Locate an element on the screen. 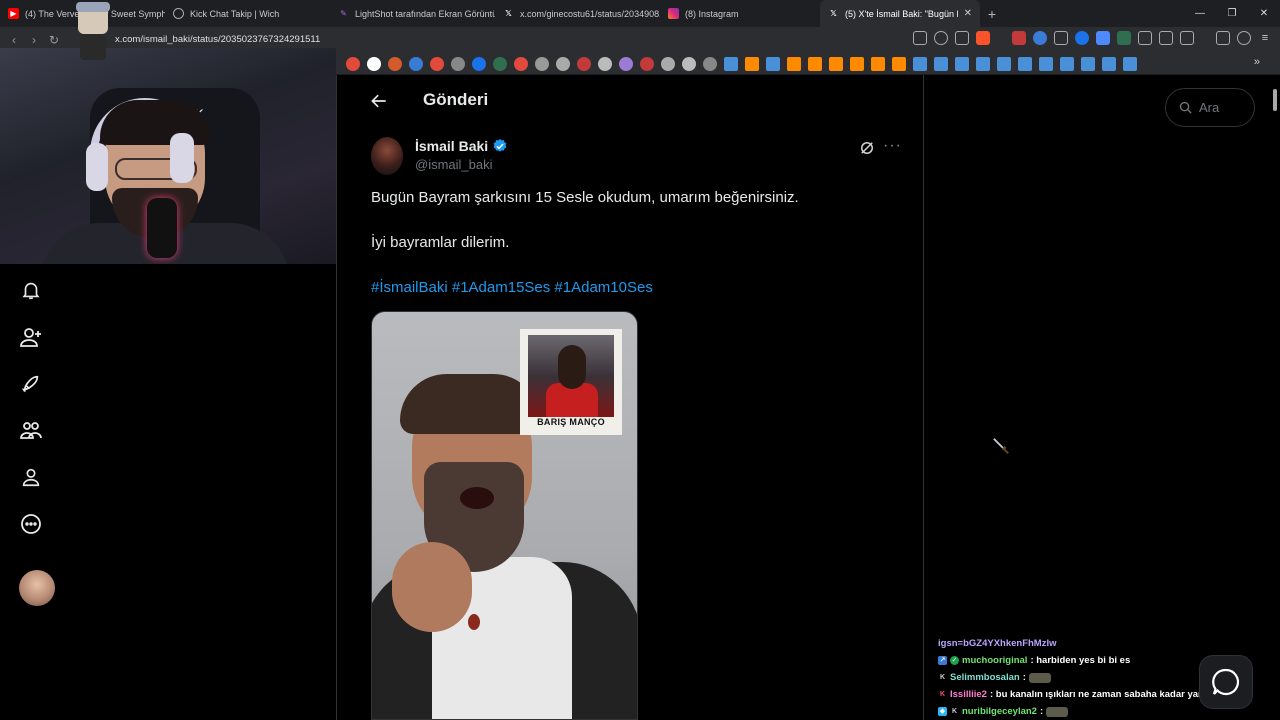 The image size is (1280, 720). toolbar-icons: ≡ is located at coordinates (1092, 38).